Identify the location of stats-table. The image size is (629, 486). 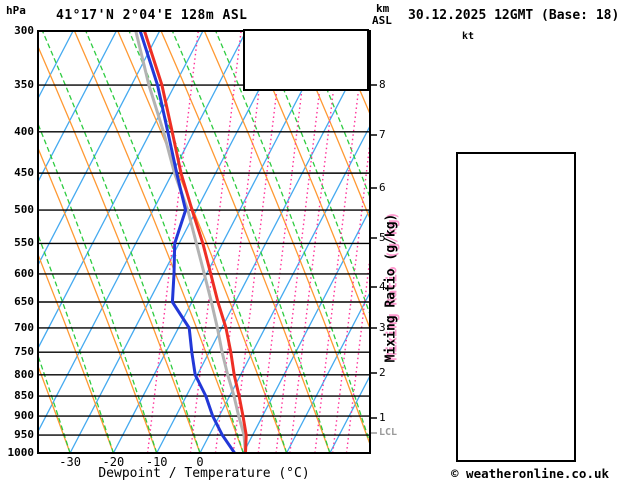
(516, 307).